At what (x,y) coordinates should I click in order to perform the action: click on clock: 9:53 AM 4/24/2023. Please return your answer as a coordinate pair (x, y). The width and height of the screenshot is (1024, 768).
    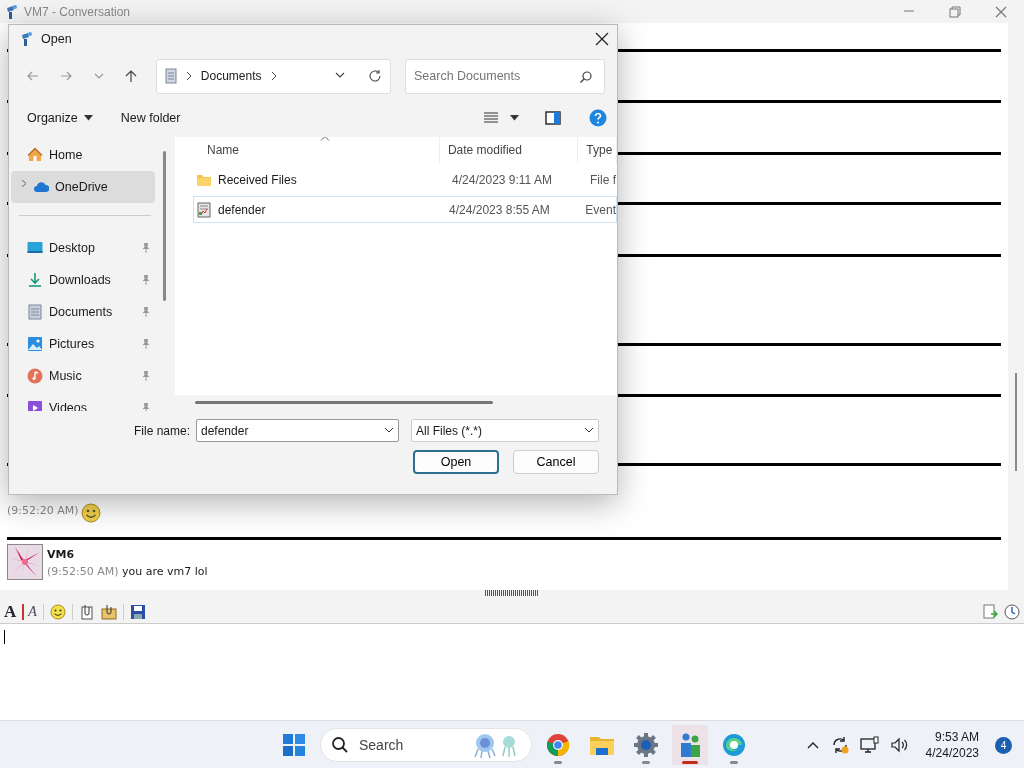
    Looking at the image, I should click on (952, 745).